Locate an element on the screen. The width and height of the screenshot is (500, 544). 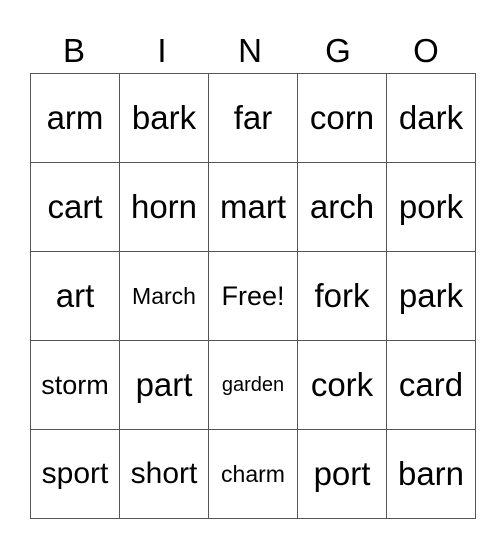
bingo-cell: garden is located at coordinates (253, 385).